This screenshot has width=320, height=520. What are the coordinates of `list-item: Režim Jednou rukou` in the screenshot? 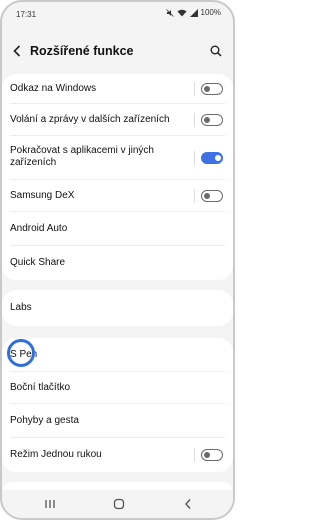 It's located at (117, 455).